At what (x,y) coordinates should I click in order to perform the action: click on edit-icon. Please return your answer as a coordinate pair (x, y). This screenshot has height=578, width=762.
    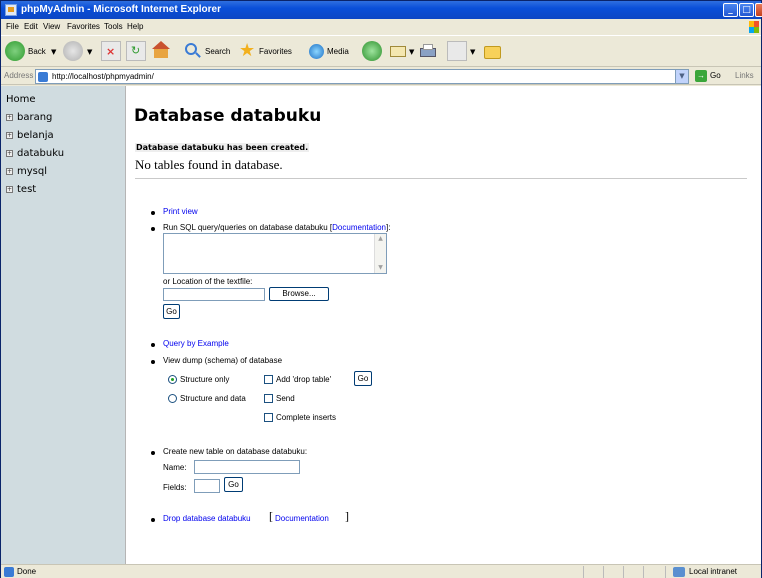
    Looking at the image, I should click on (457, 51).